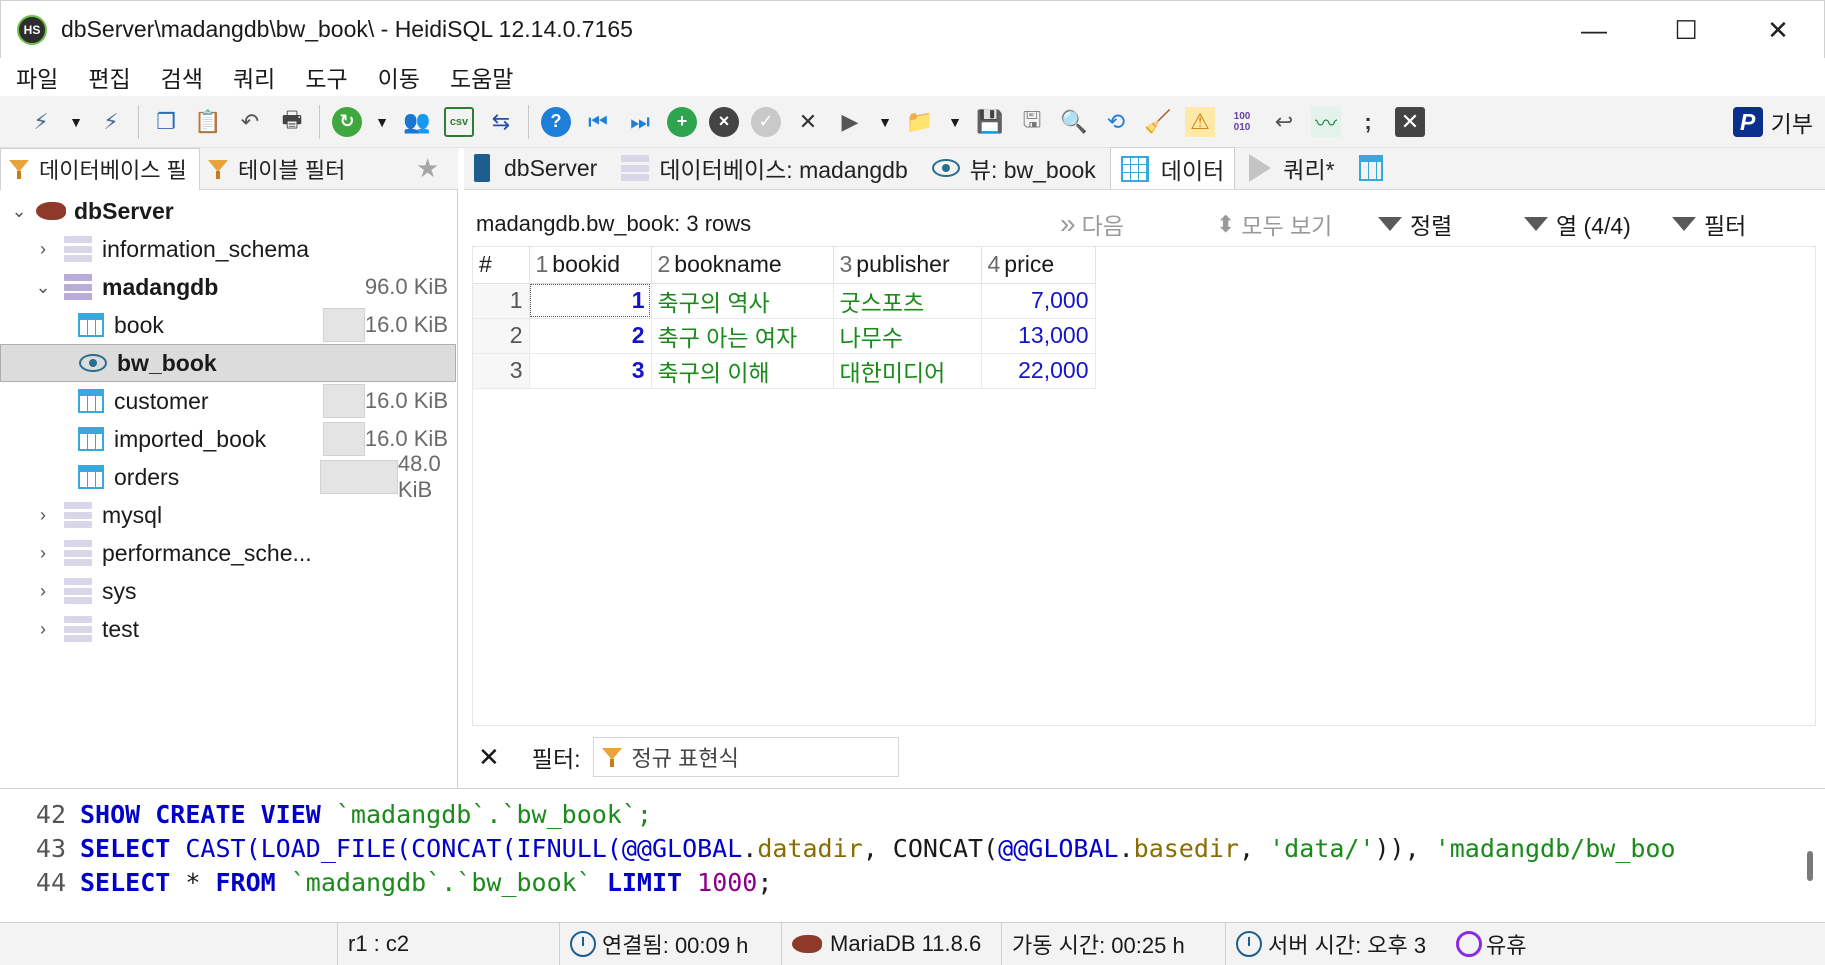 The image size is (1825, 965). I want to click on column-header-publisher: 3 publisher, so click(907, 265).